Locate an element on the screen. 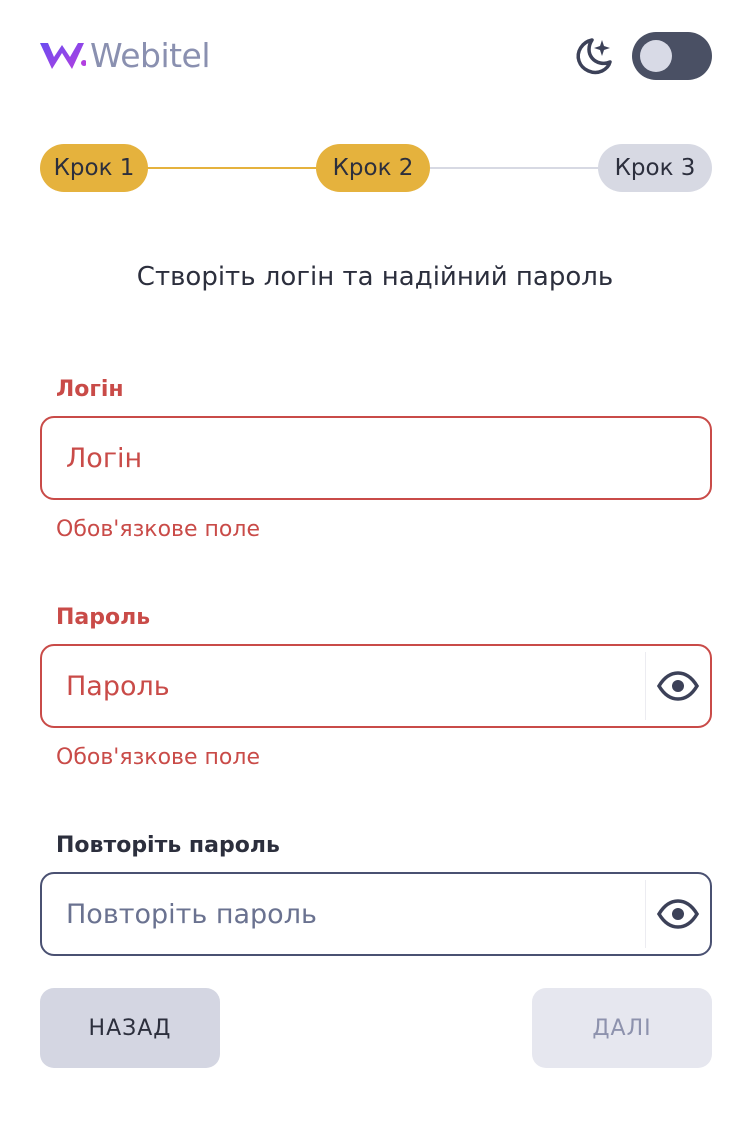  login-error: Обов'язкове поле is located at coordinates (158, 529).